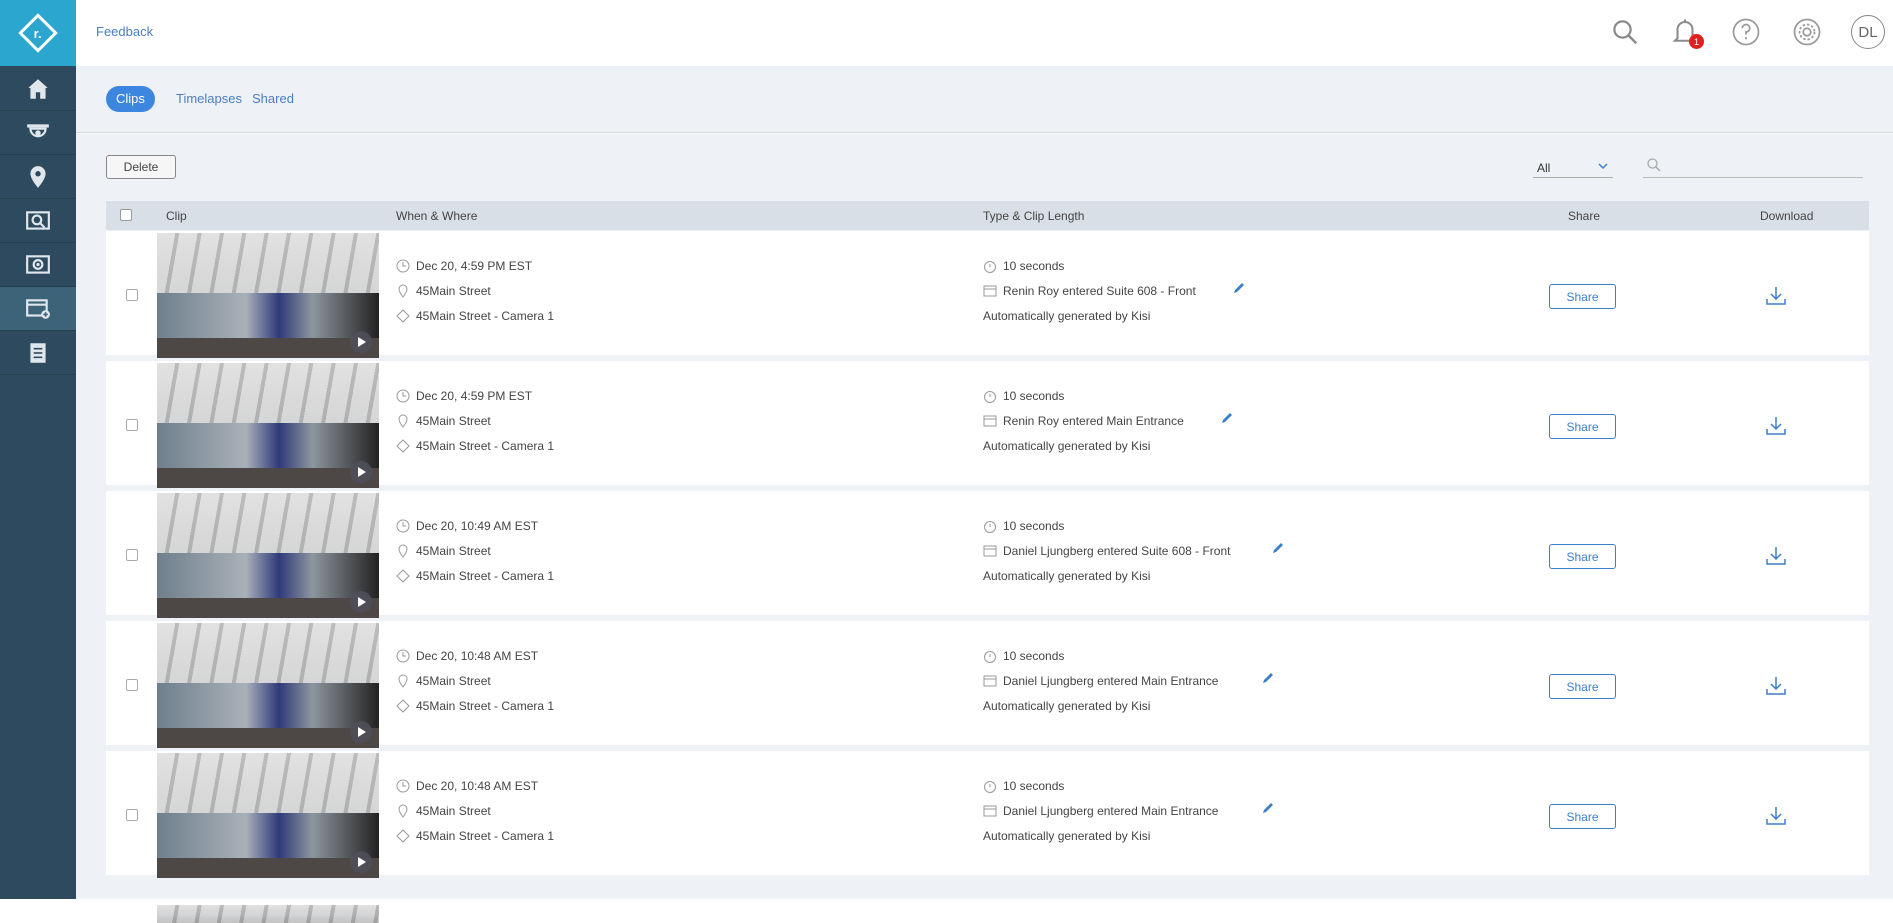  I want to click on filter-select: All, so click(1573, 168).